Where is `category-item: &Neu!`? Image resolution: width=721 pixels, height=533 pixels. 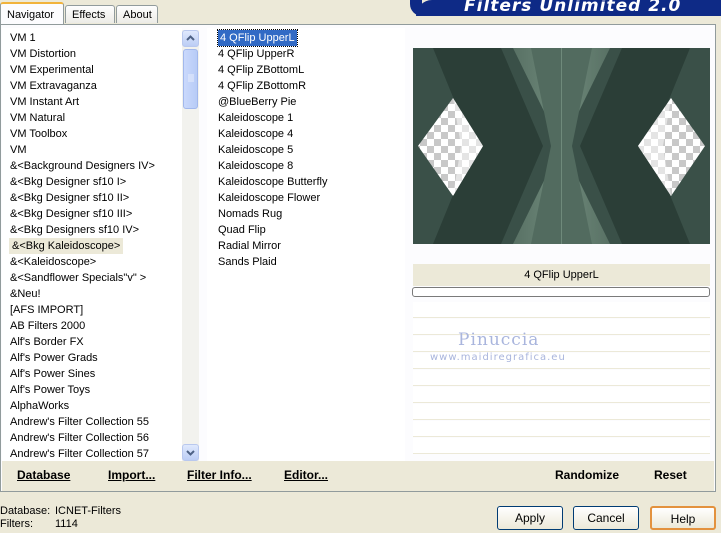 category-item: &Neu! is located at coordinates (25, 294).